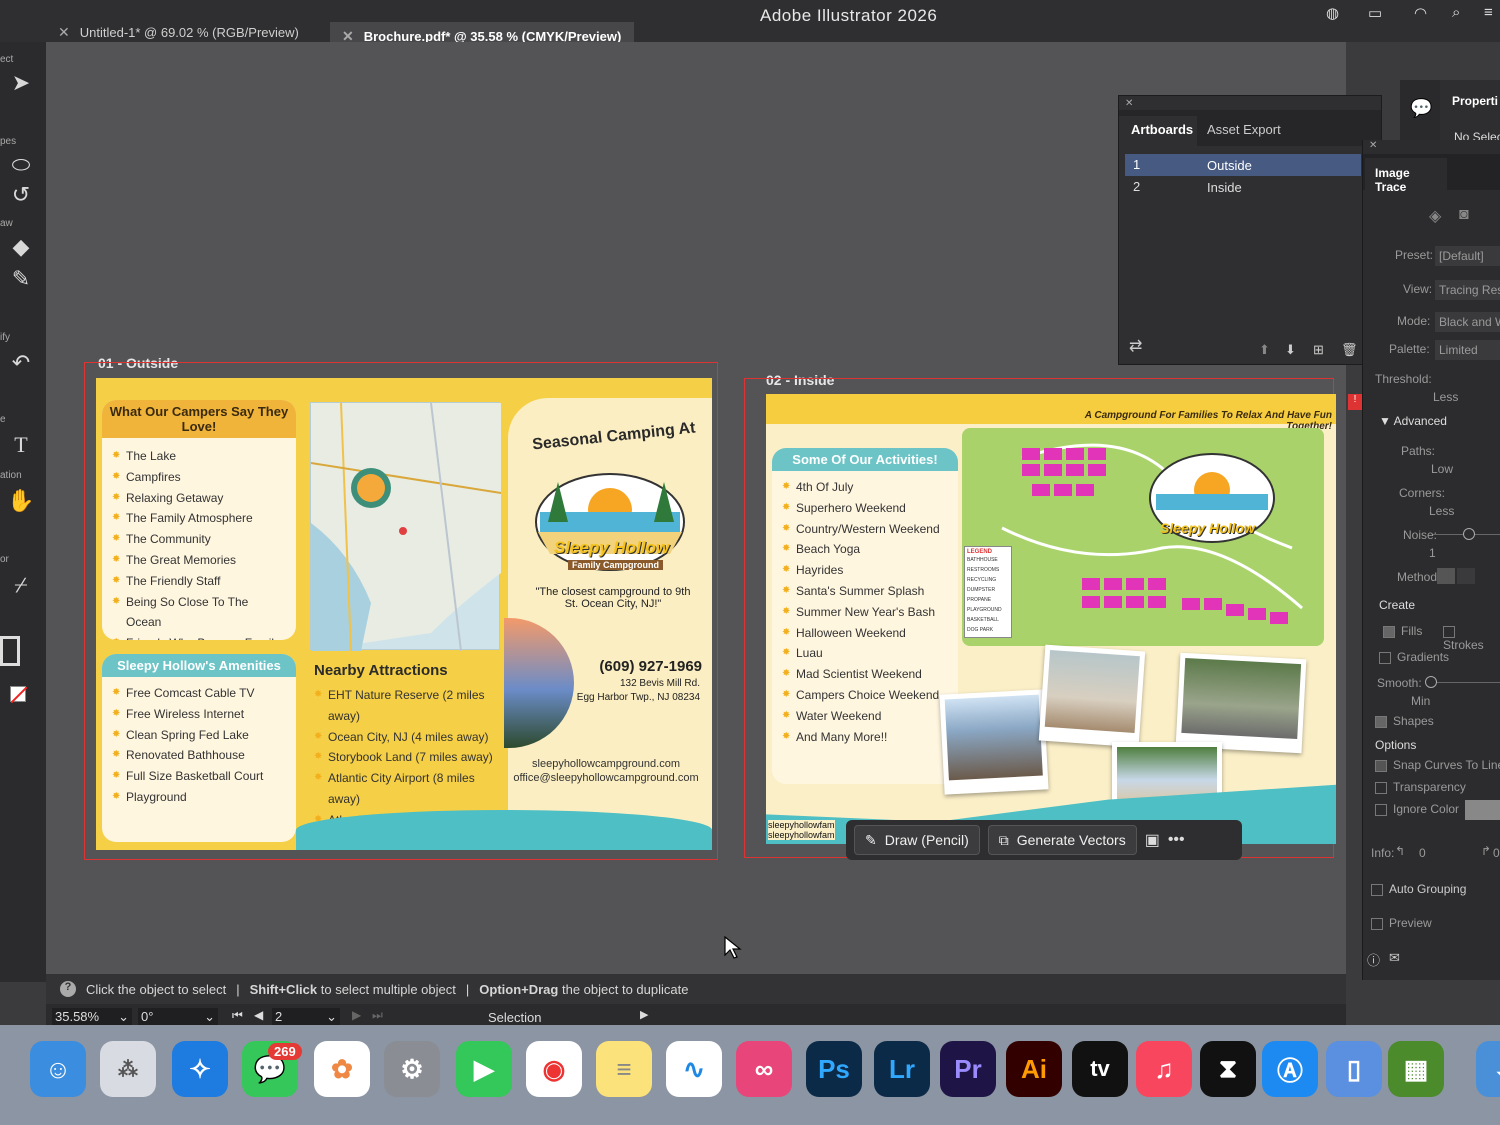 This screenshot has width=1500, height=1125. What do you see at coordinates (1488, 1069) in the screenshot?
I see `downloads-icon: ⇩` at bounding box center [1488, 1069].